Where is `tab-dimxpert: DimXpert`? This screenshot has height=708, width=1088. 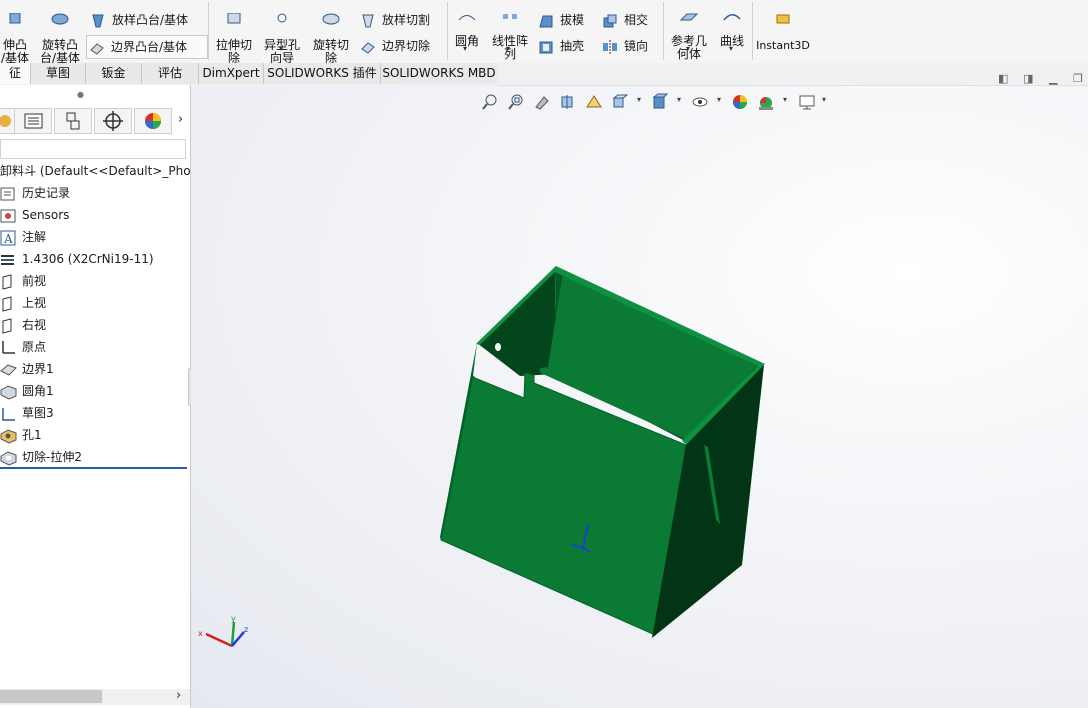 tab-dimxpert: DimXpert is located at coordinates (231, 73).